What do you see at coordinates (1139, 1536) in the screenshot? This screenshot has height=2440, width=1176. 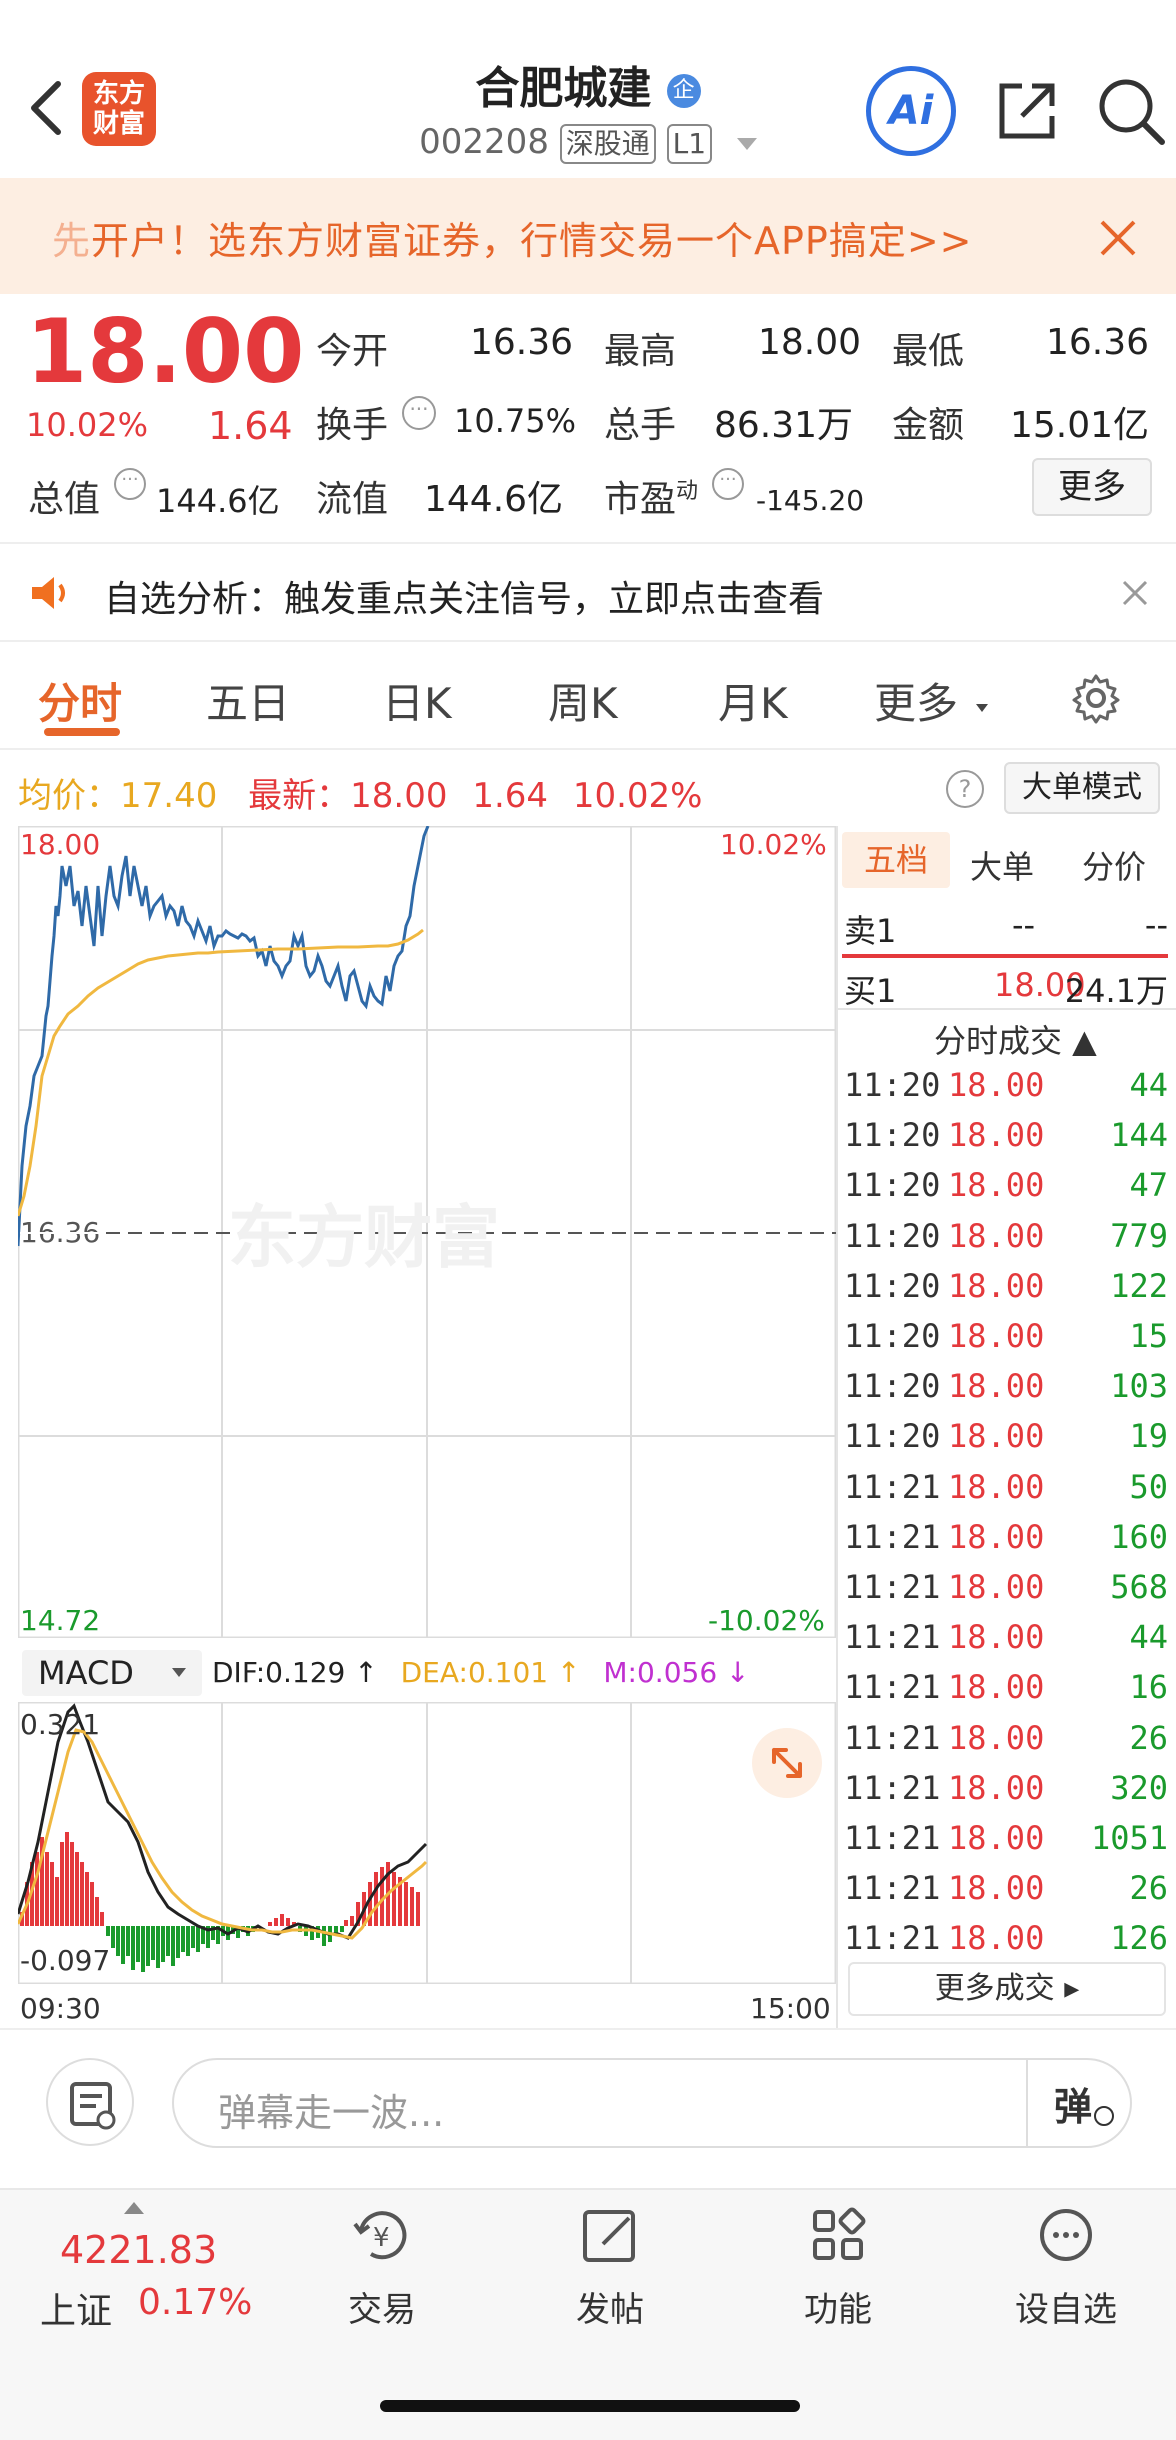 I see `tick-volume: 160` at bounding box center [1139, 1536].